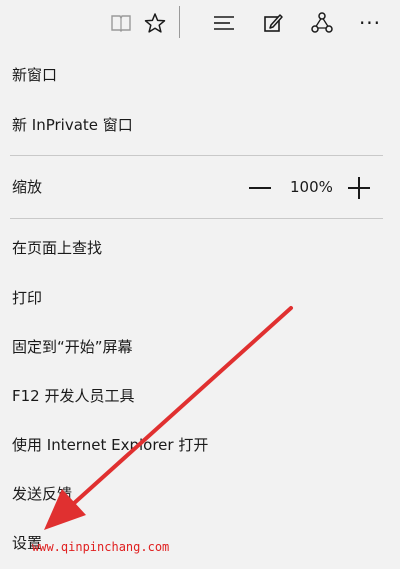 The width and height of the screenshot is (400, 569). Describe the element at coordinates (155, 23) in the screenshot. I see `favorite-star-icon` at that location.